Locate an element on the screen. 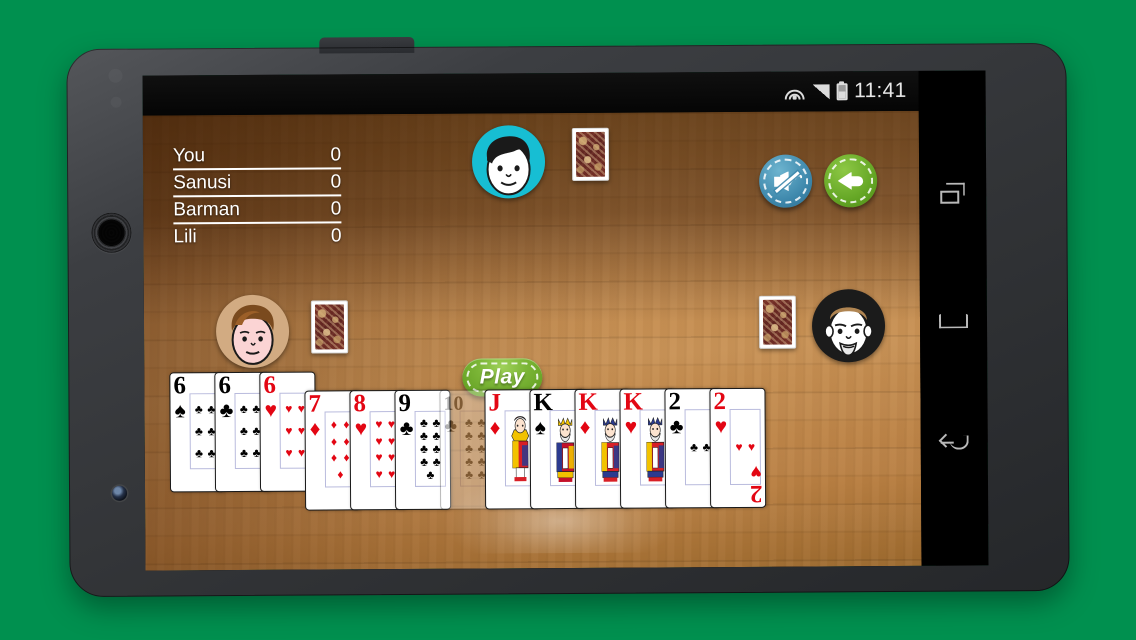  hand-card: 2 ♥ ♥ ♥ 2 ♥ is located at coordinates (738, 448).